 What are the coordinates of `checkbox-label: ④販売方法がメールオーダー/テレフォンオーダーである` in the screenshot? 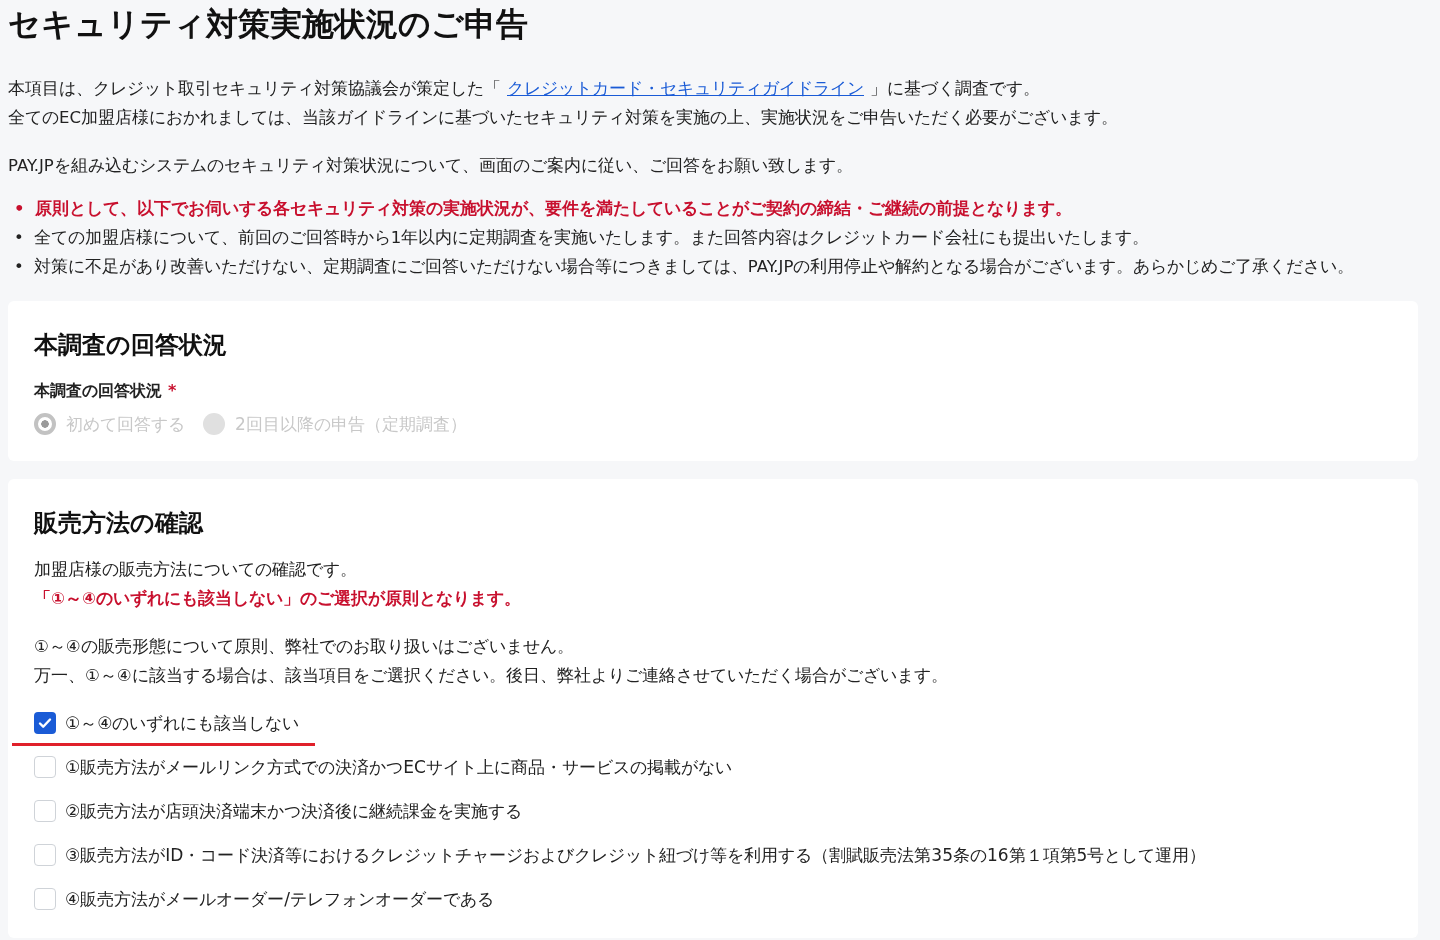 It's located at (279, 899).